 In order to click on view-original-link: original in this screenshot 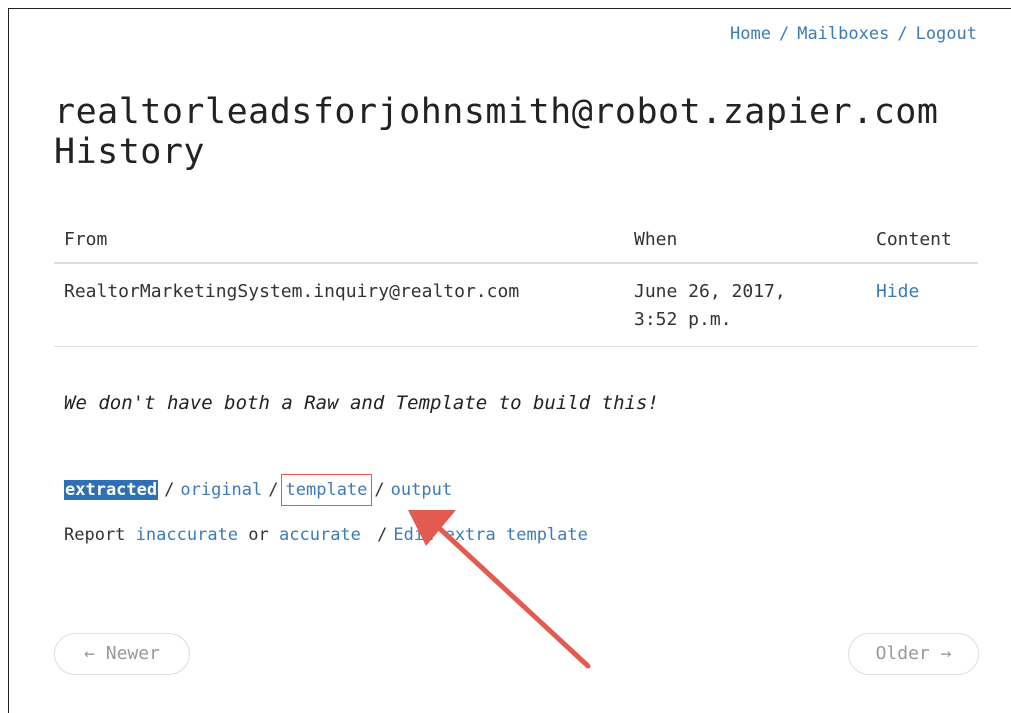, I will do `click(221, 490)`.